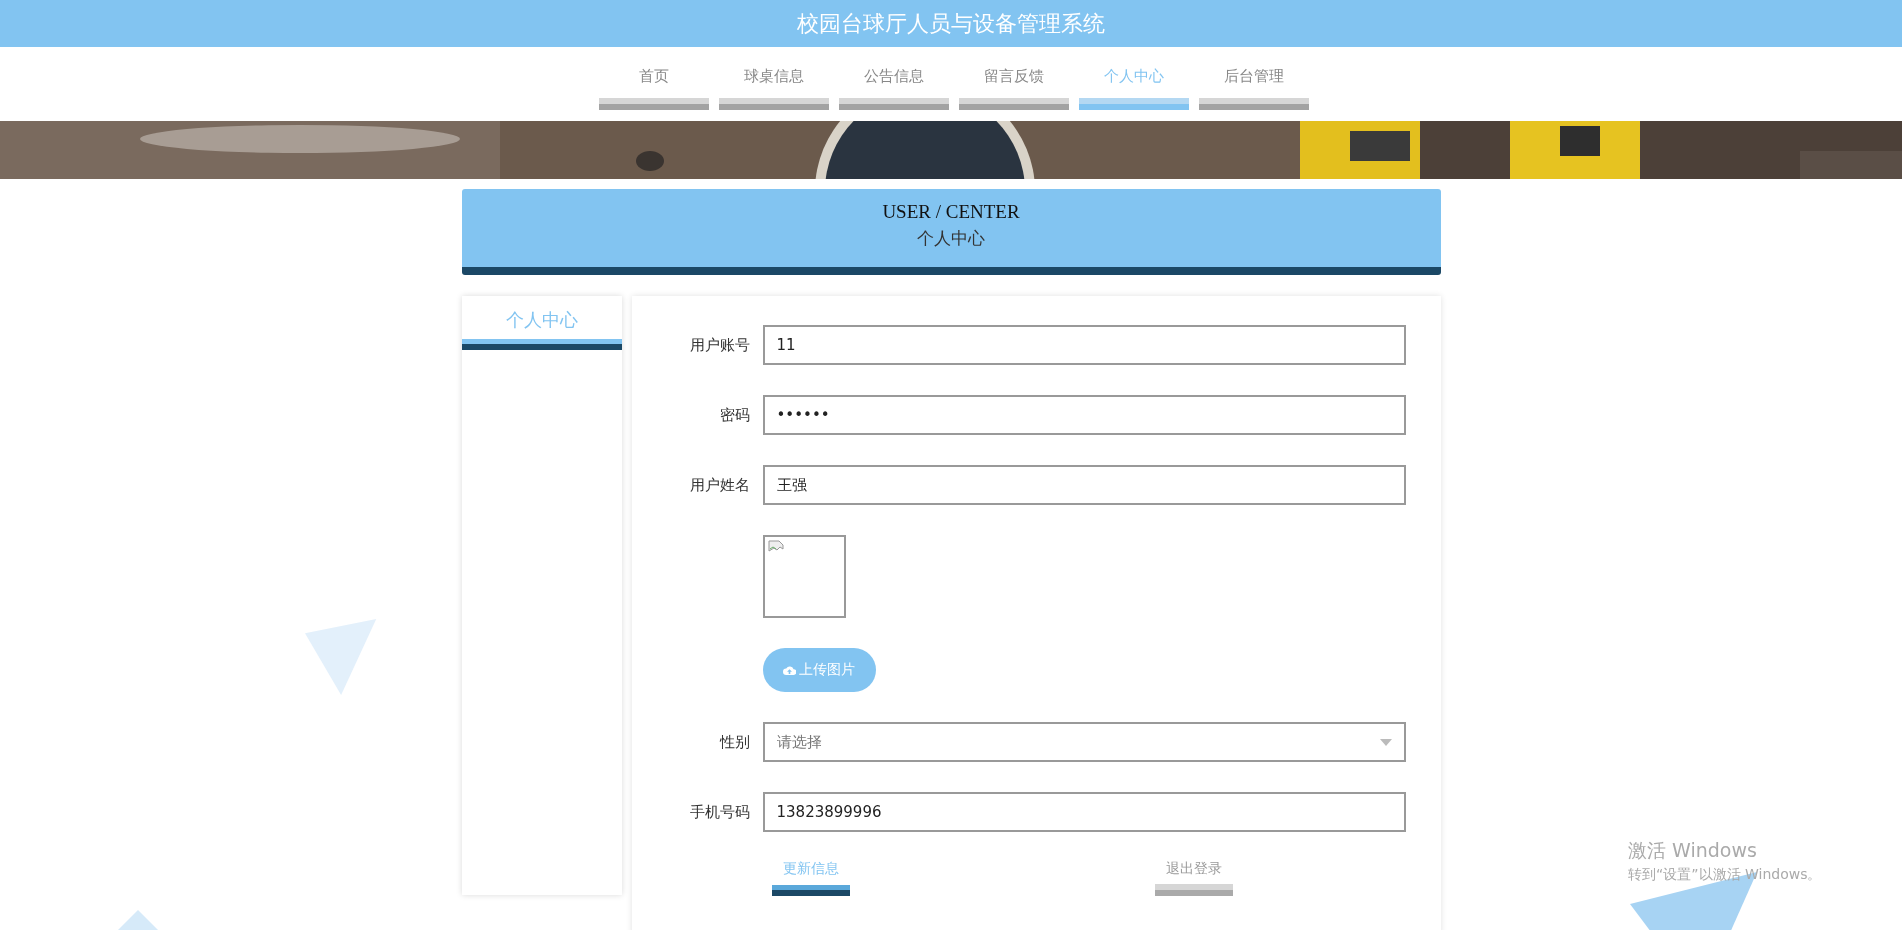 This screenshot has height=930, width=1902. Describe the element at coordinates (734, 415) in the screenshot. I see `field-label: 密码` at that location.